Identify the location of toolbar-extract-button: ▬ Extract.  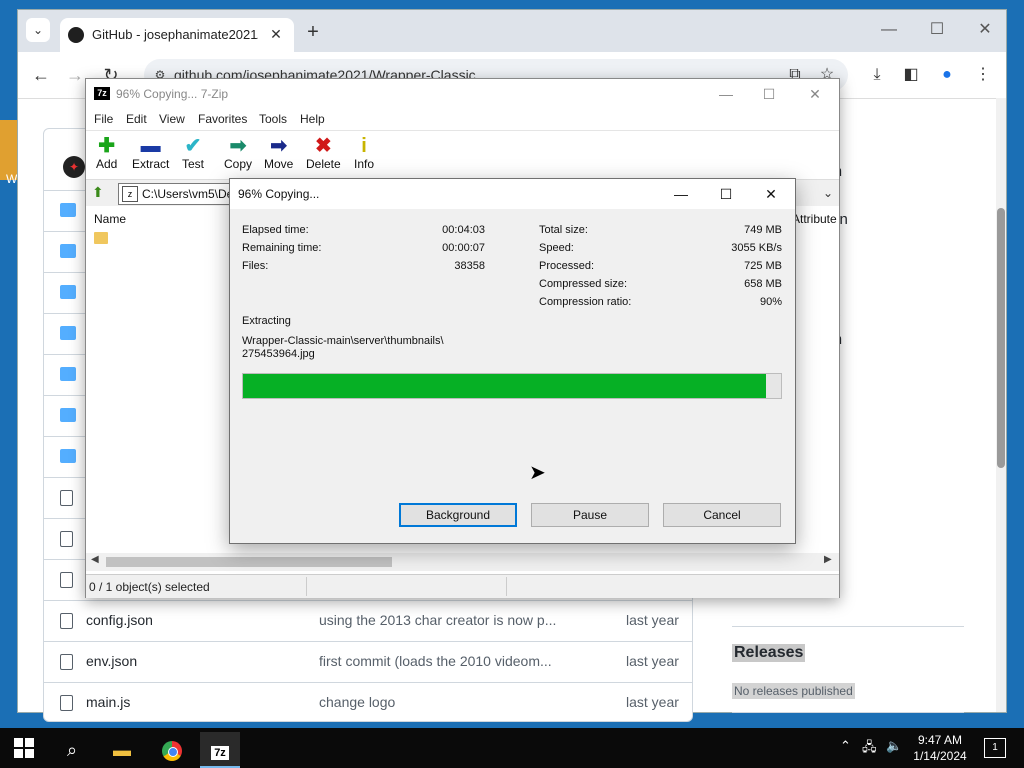
(150, 153).